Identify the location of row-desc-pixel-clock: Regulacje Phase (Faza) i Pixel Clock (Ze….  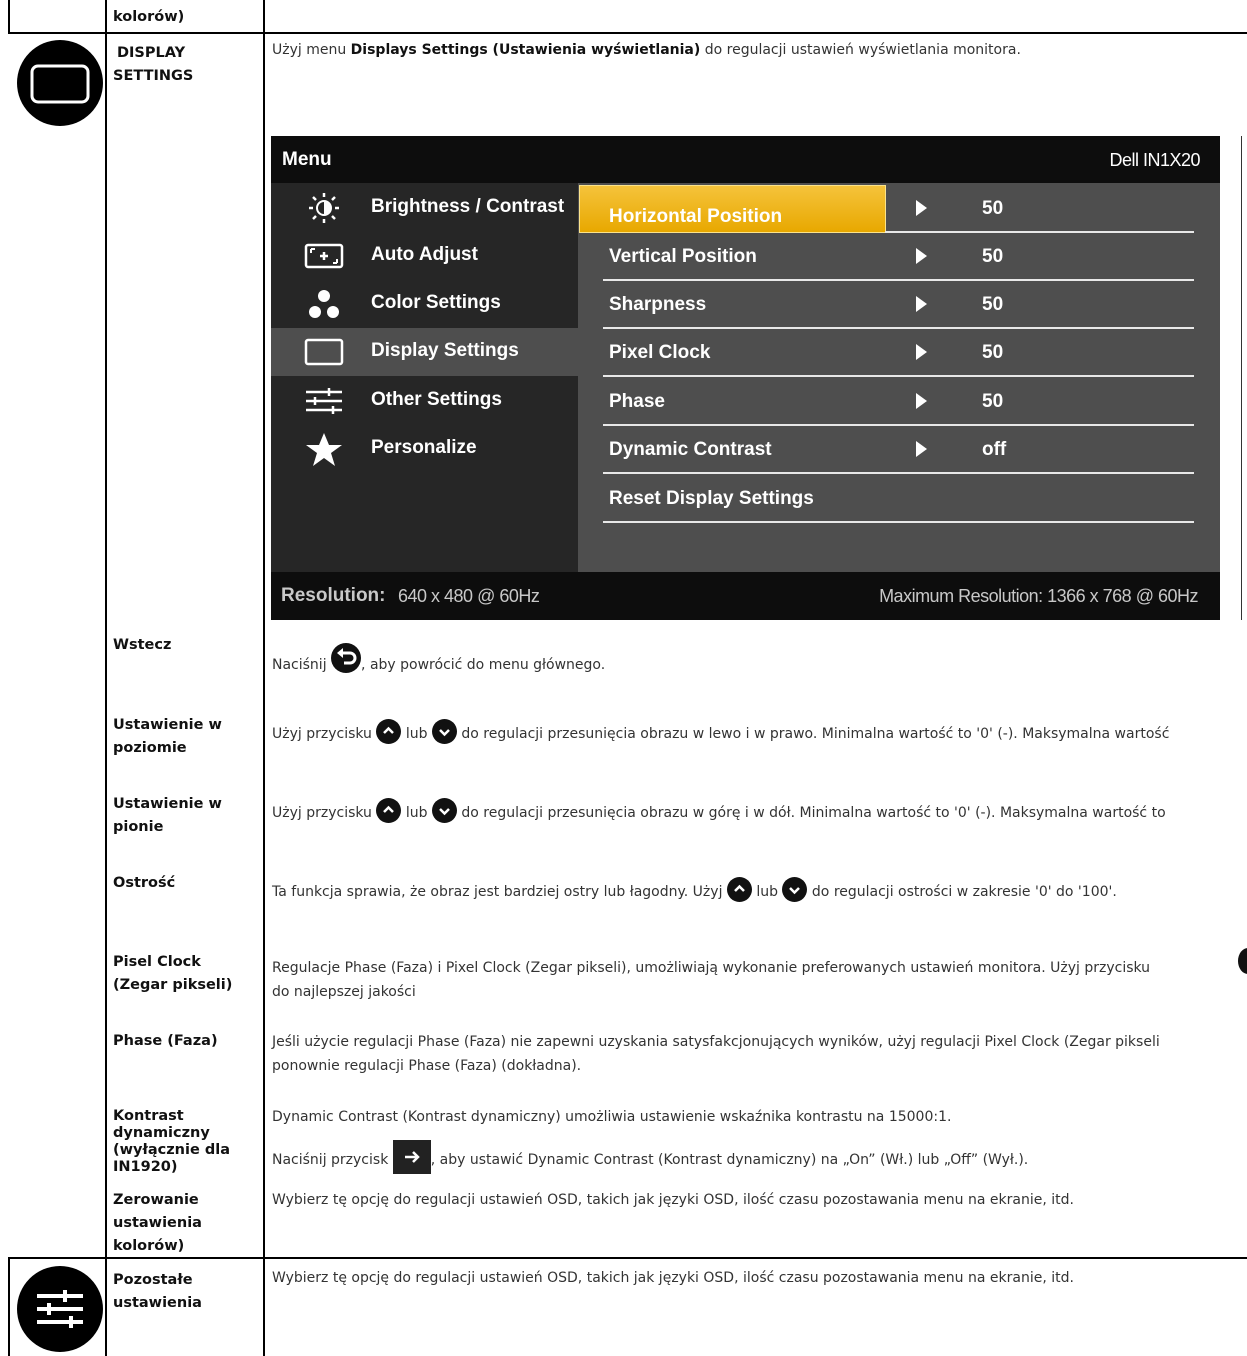
(711, 980).